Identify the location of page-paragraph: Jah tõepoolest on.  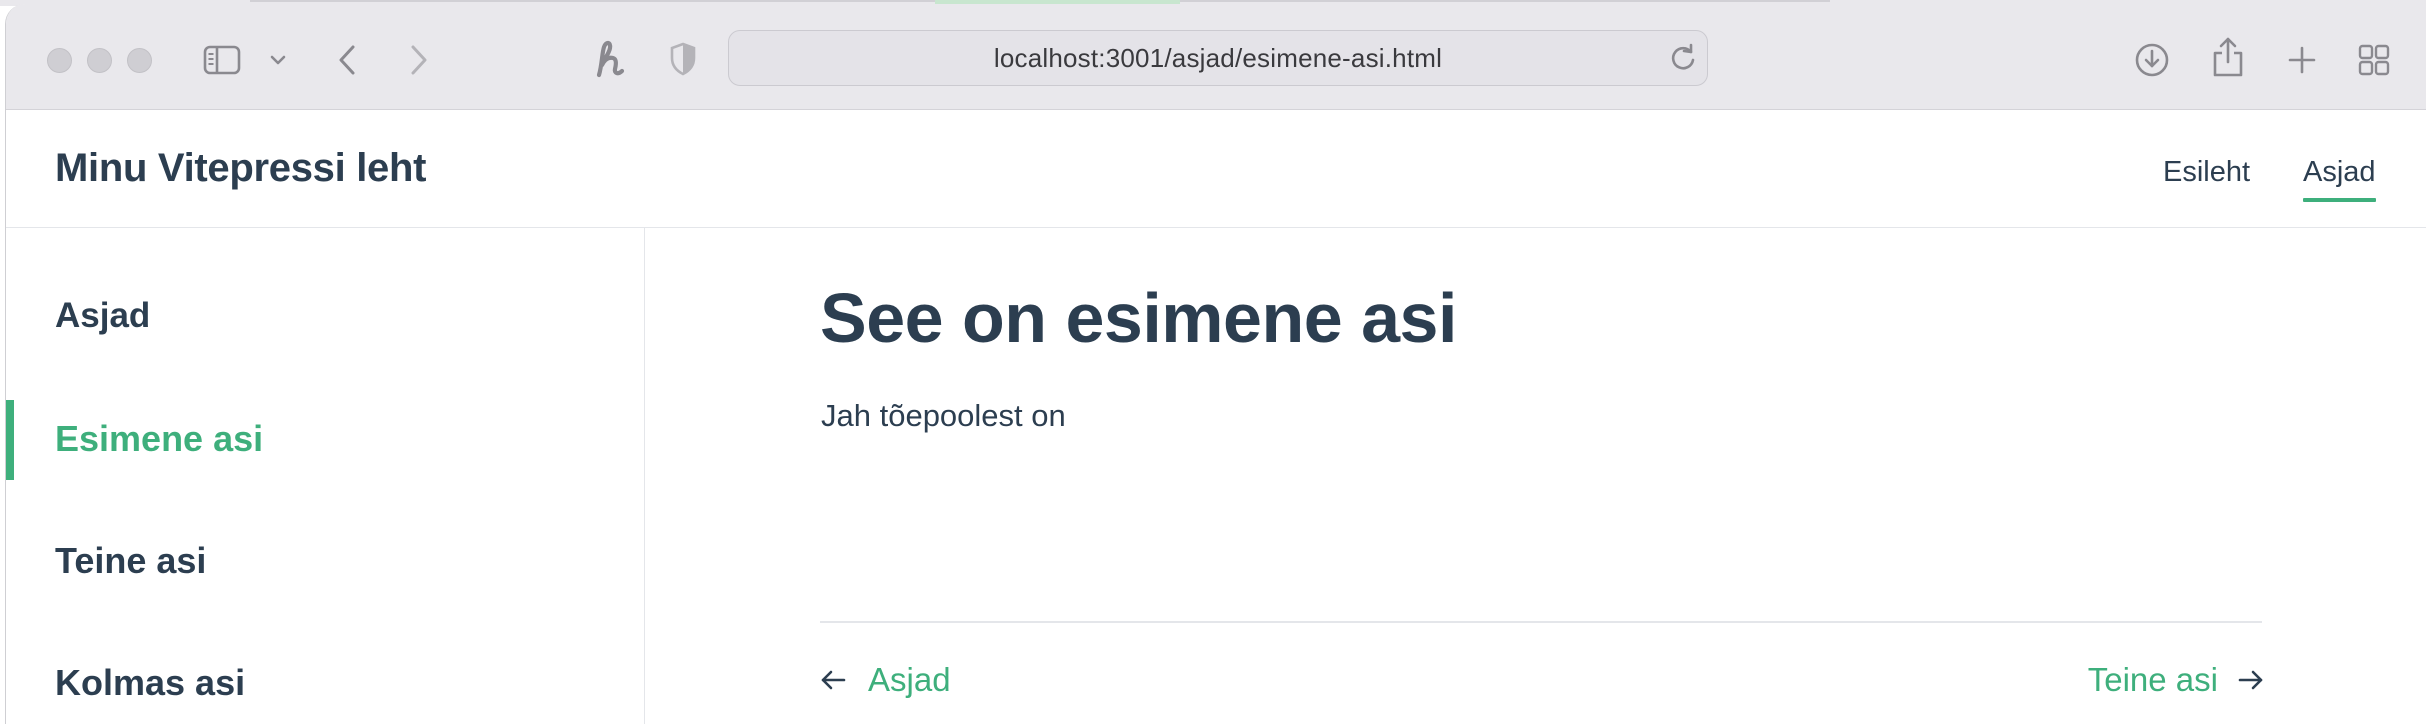
(943, 415).